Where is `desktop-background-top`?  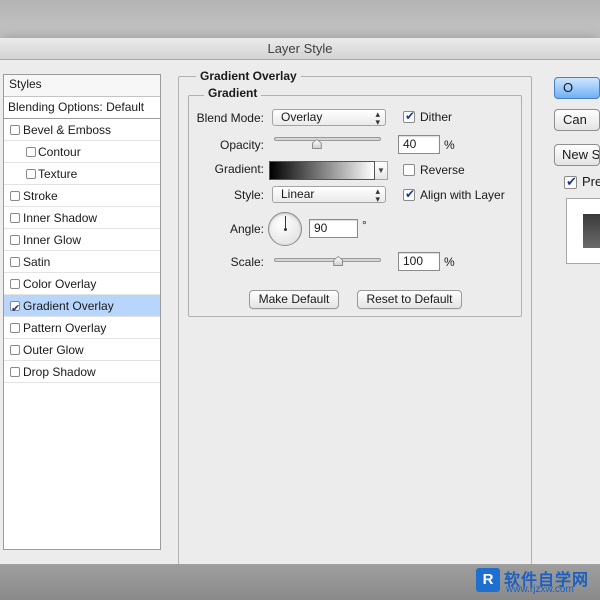 desktop-background-top is located at coordinates (300, 19).